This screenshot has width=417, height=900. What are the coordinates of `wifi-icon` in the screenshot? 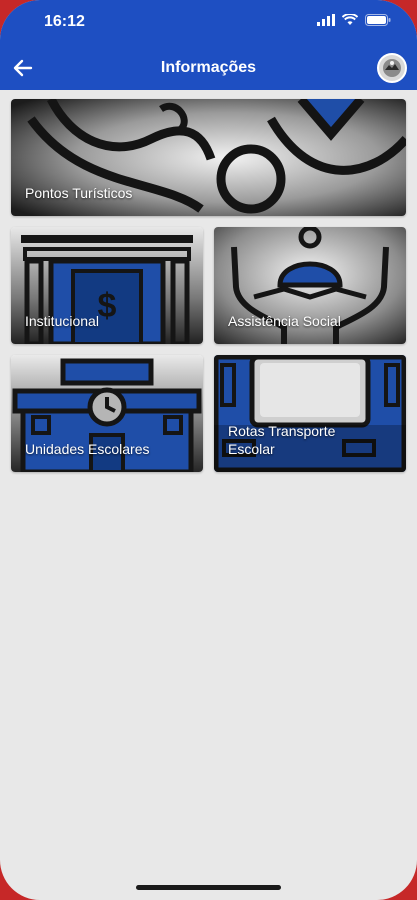 It's located at (350, 19).